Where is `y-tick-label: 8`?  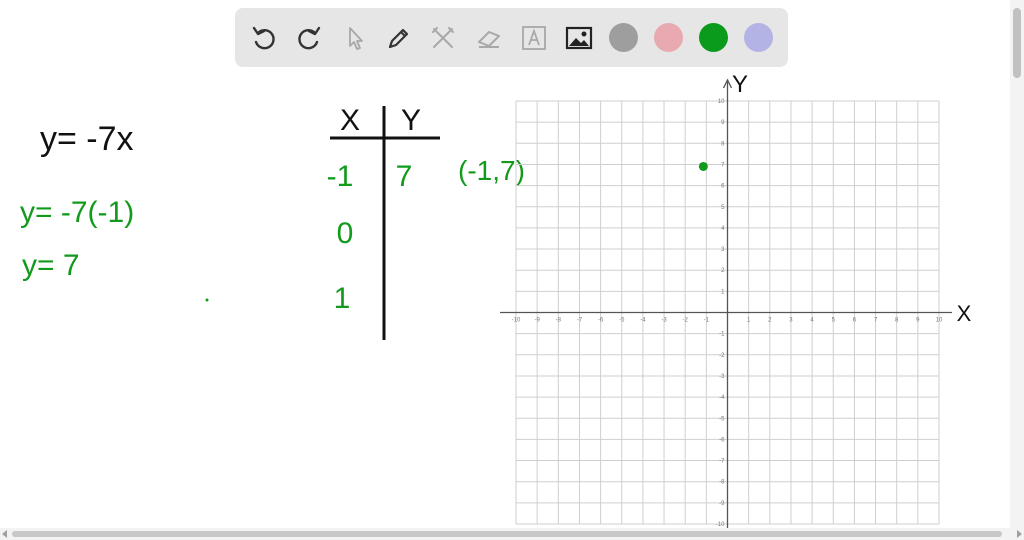 y-tick-label: 8 is located at coordinates (723, 144).